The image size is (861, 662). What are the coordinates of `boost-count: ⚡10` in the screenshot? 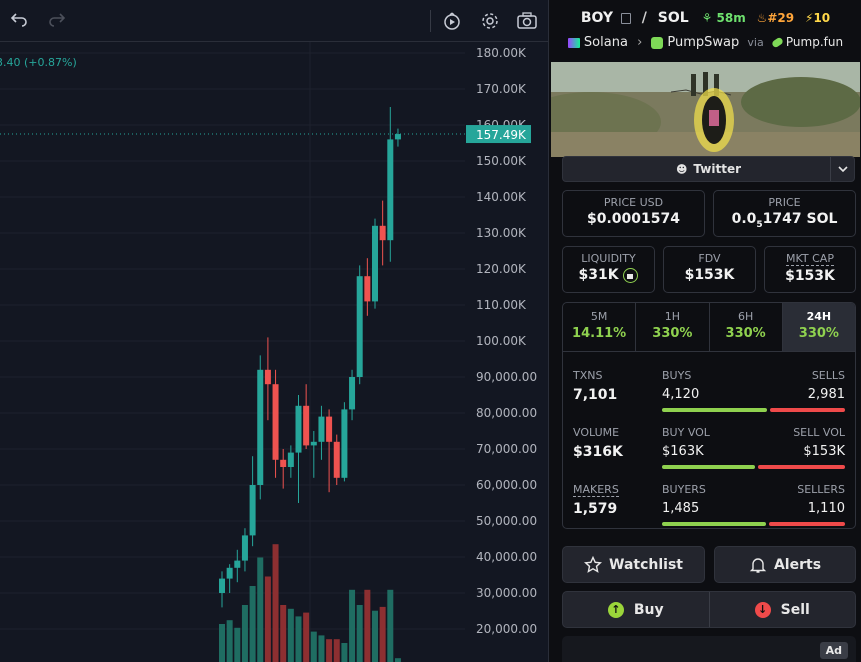 It's located at (817, 18).